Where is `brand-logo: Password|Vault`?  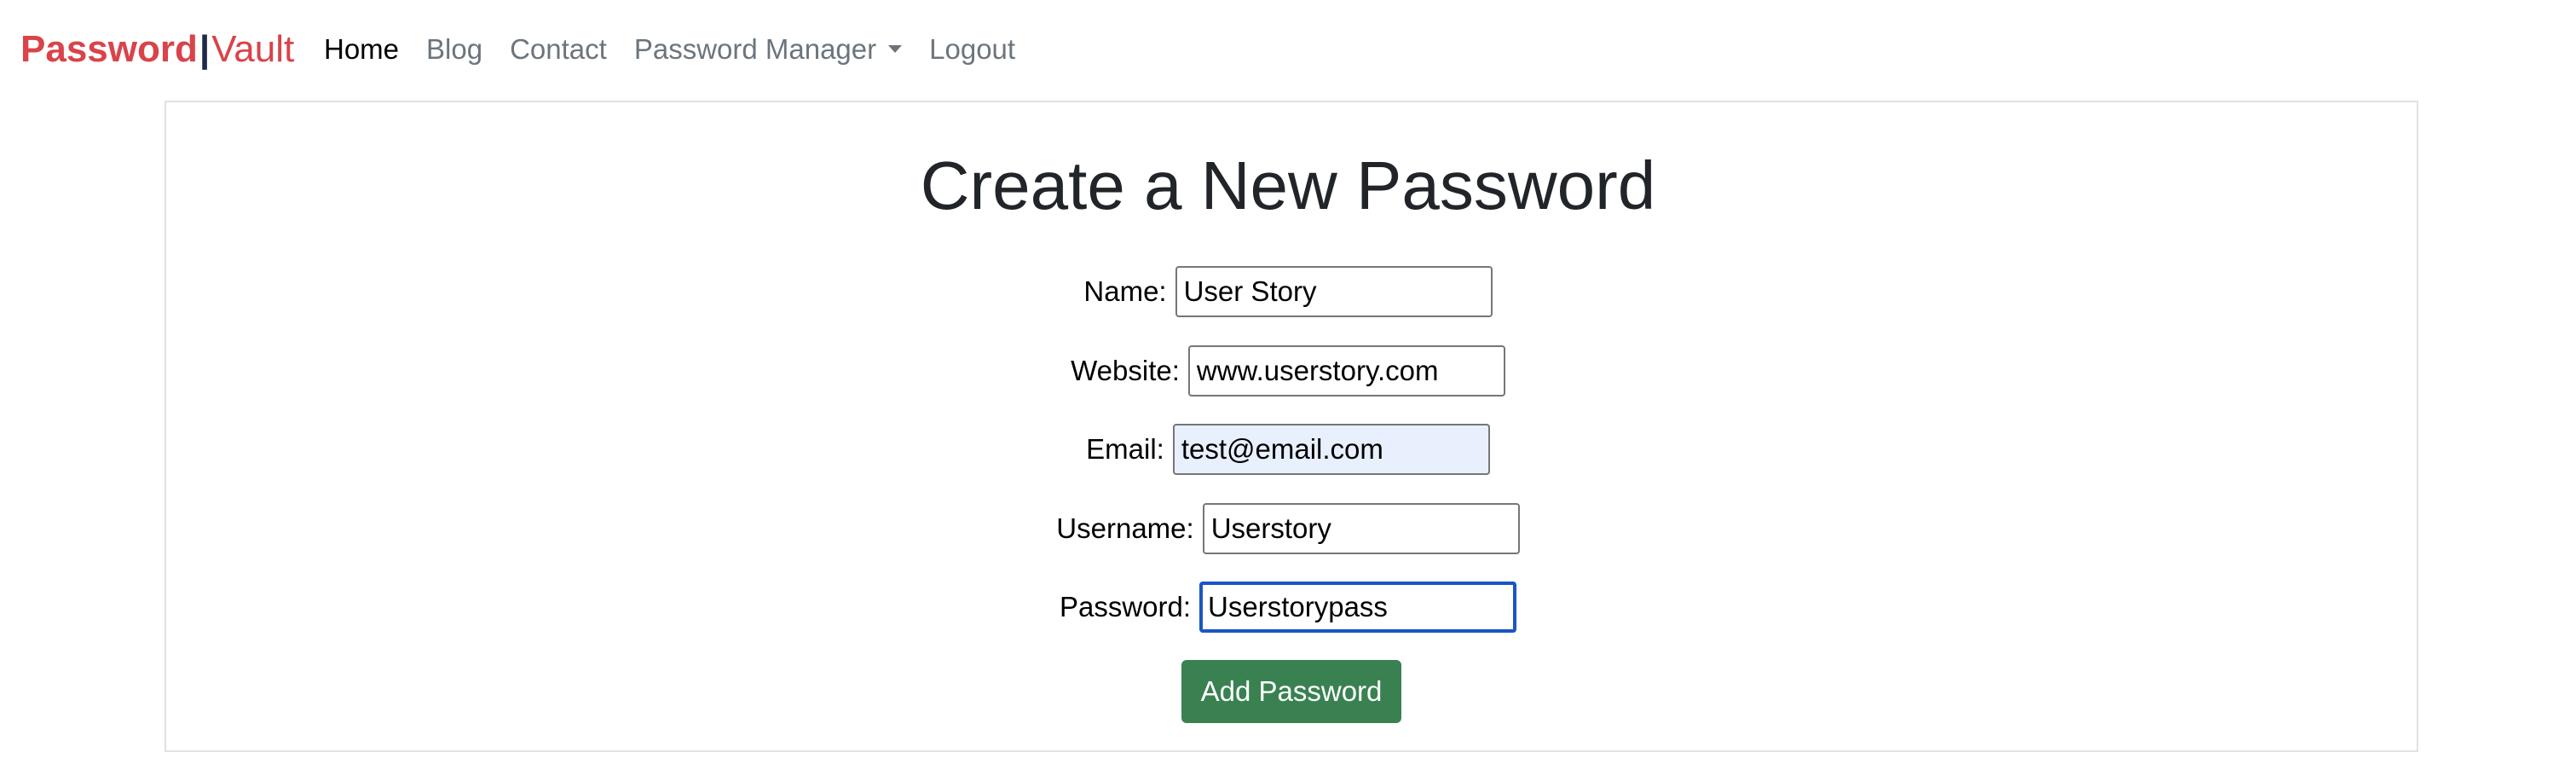
brand-logo: Password|Vault is located at coordinates (157, 49).